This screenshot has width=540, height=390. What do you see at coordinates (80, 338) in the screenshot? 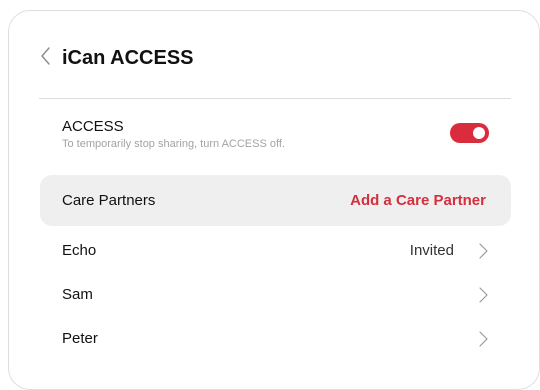
I see `partner-name: Peter` at bounding box center [80, 338].